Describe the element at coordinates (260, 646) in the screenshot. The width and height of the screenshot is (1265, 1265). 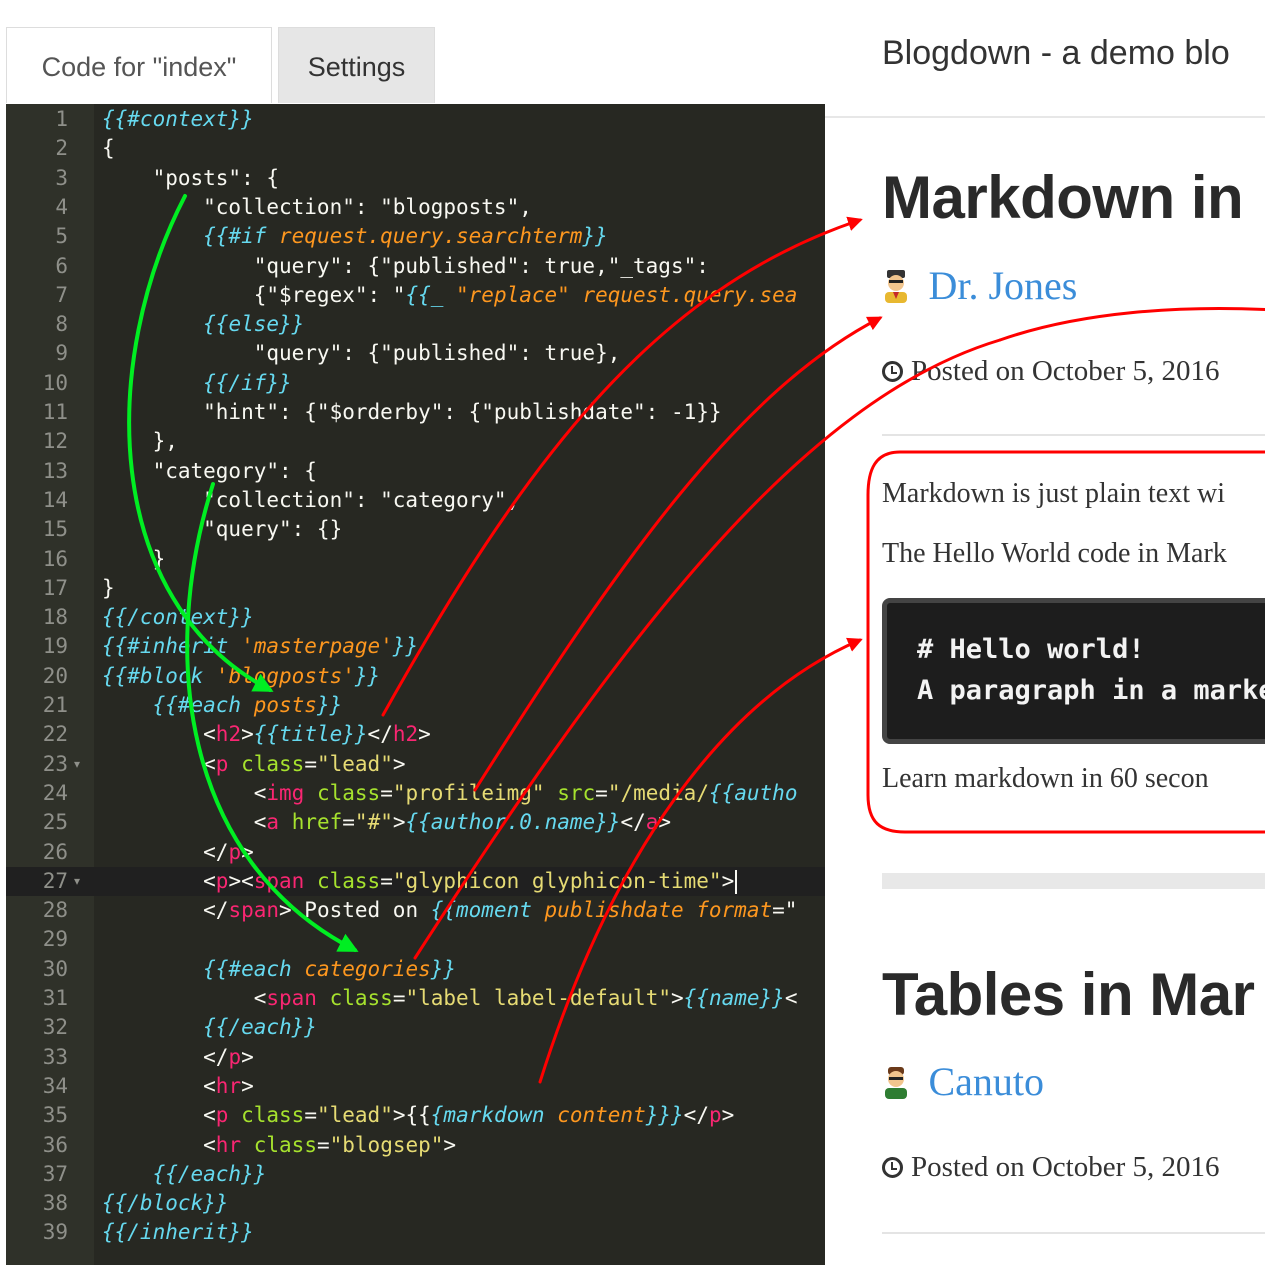
I see `code-line: {{#inherit 'masterpage'}}` at that location.